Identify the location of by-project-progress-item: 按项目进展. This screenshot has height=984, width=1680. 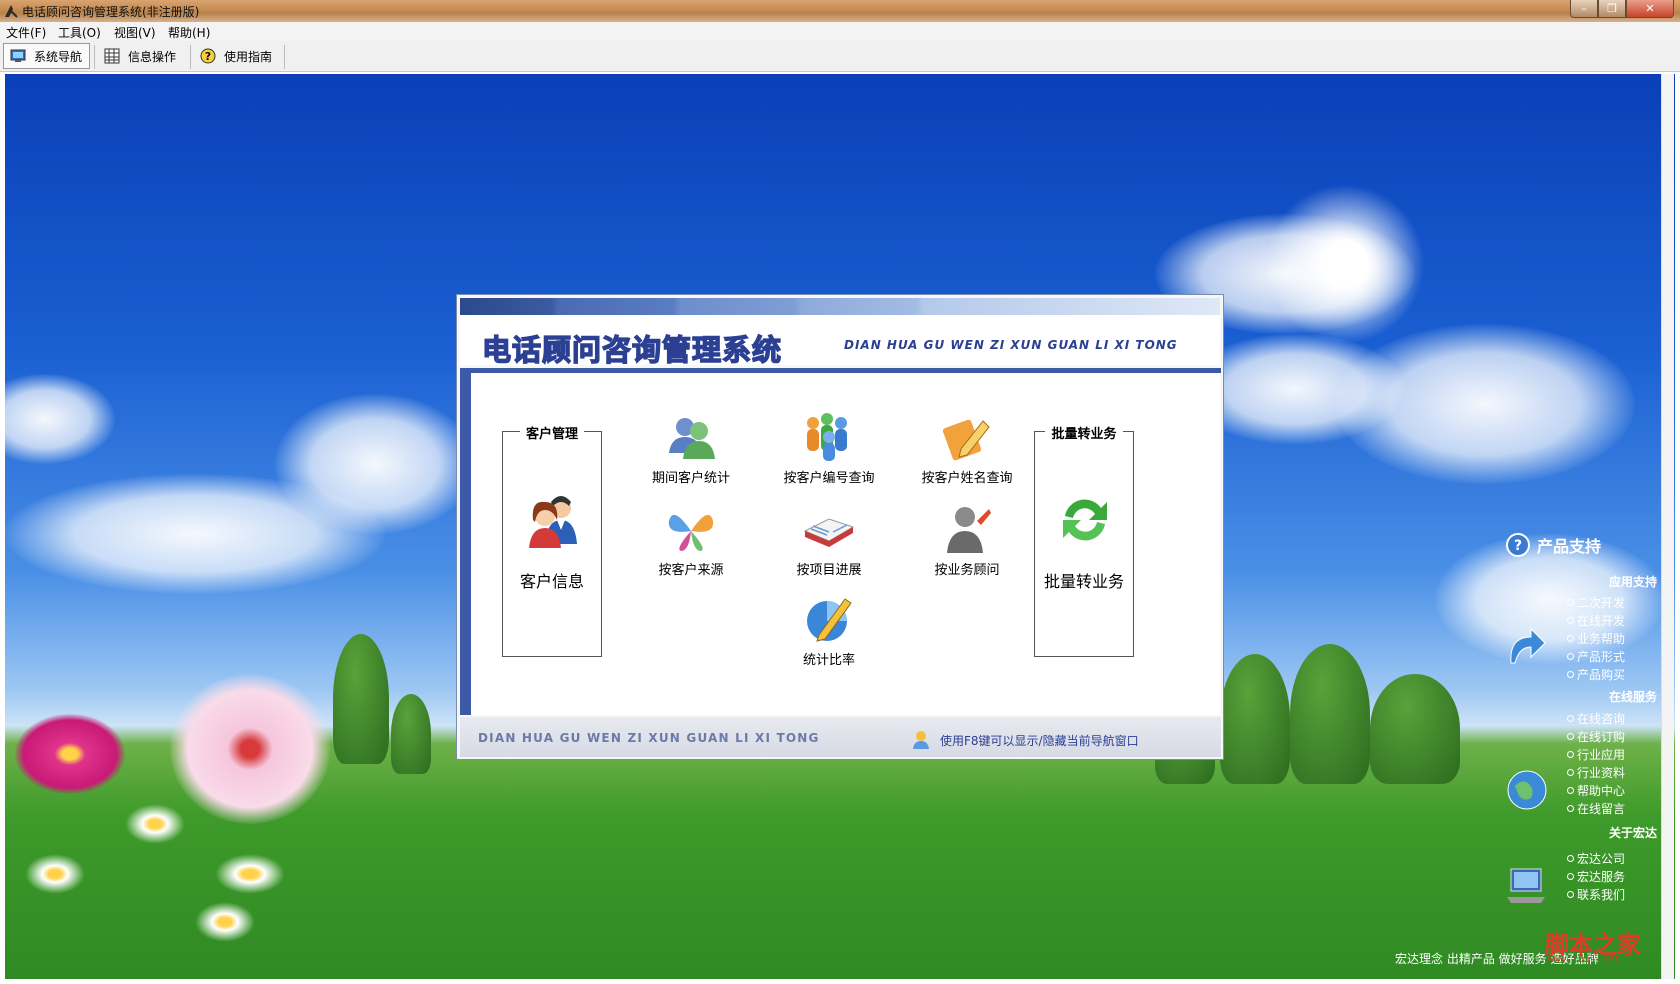
(829, 539).